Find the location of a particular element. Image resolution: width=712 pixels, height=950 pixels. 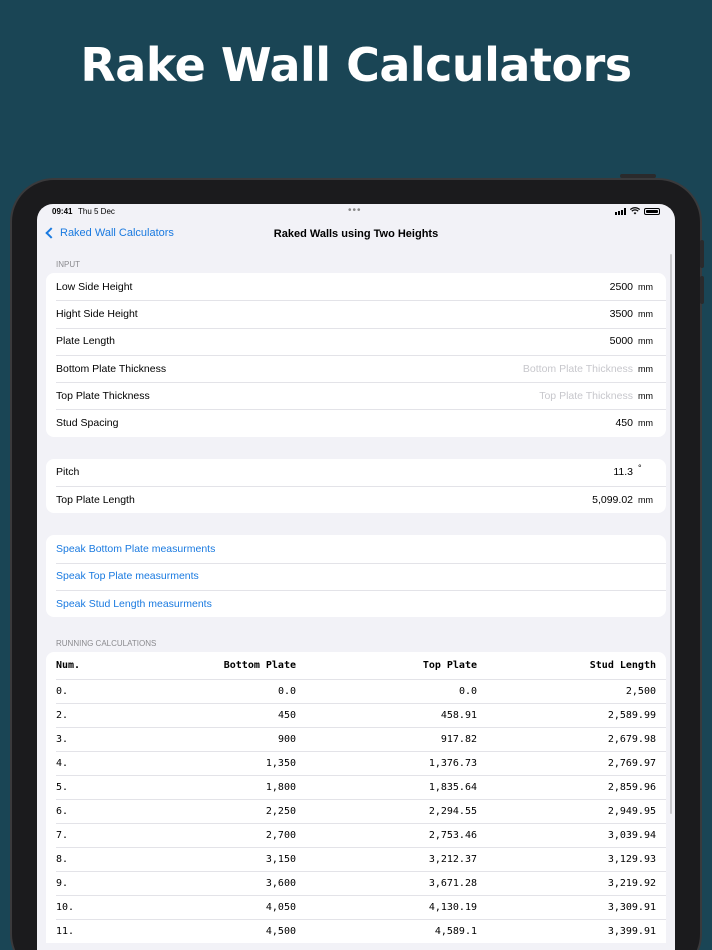

table-row: 9. 3,600 3,671.28 3,219.92 is located at coordinates (356, 883).